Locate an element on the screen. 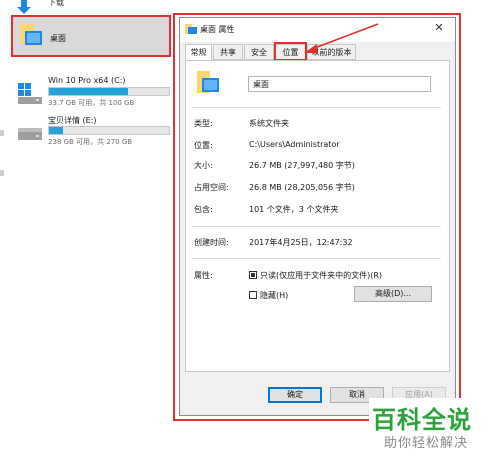 The height and width of the screenshot is (462, 500). download-arrow-icon is located at coordinates (24, 7).